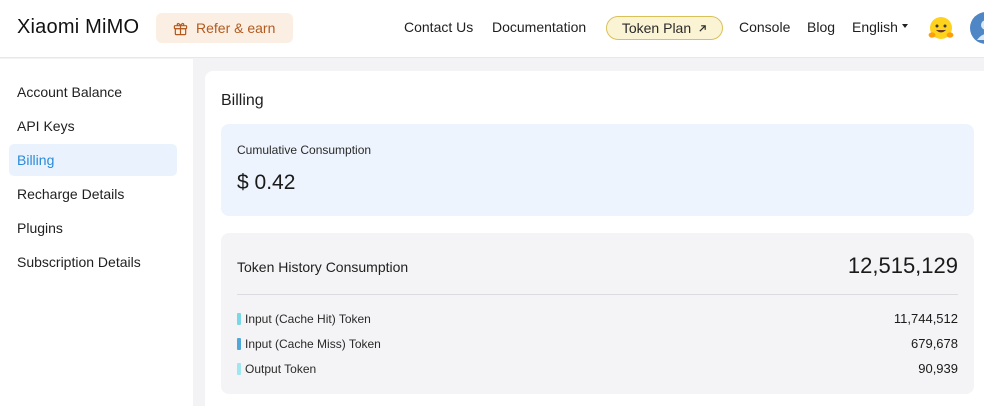 This screenshot has height=406, width=984. I want to click on cumulative-consumption-label: Cumulative Consumption, so click(304, 150).